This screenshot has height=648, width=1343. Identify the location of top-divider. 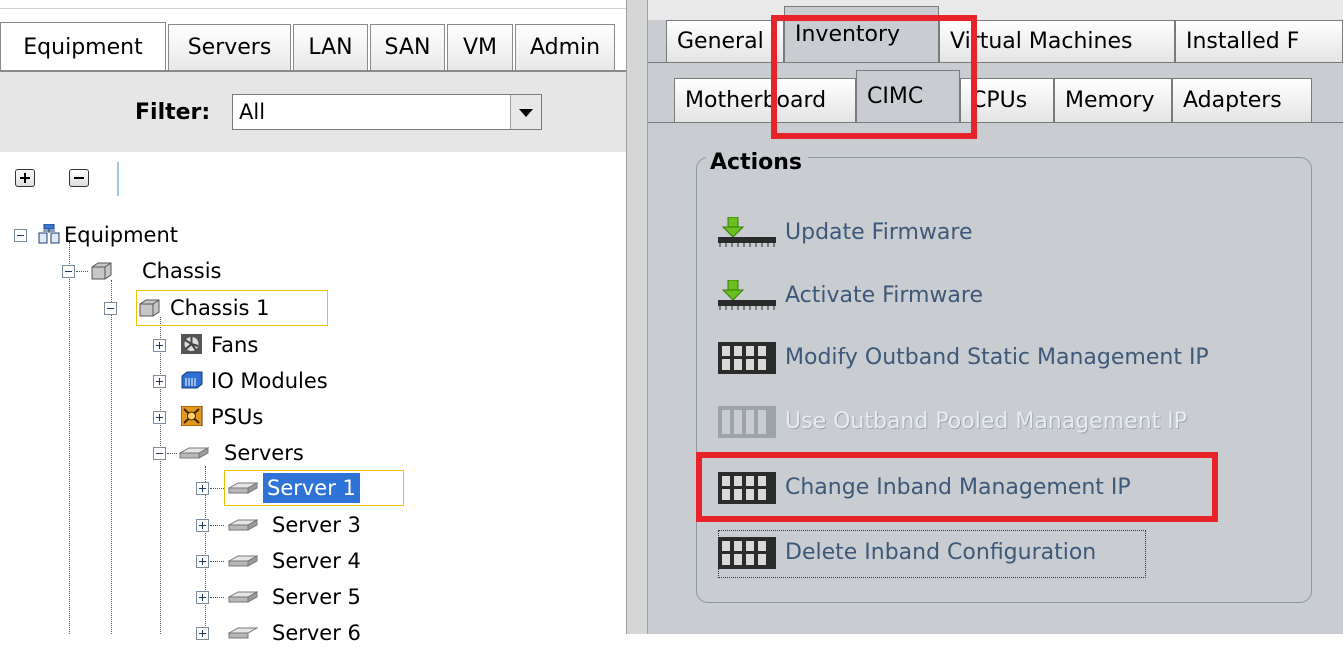
(313, 4).